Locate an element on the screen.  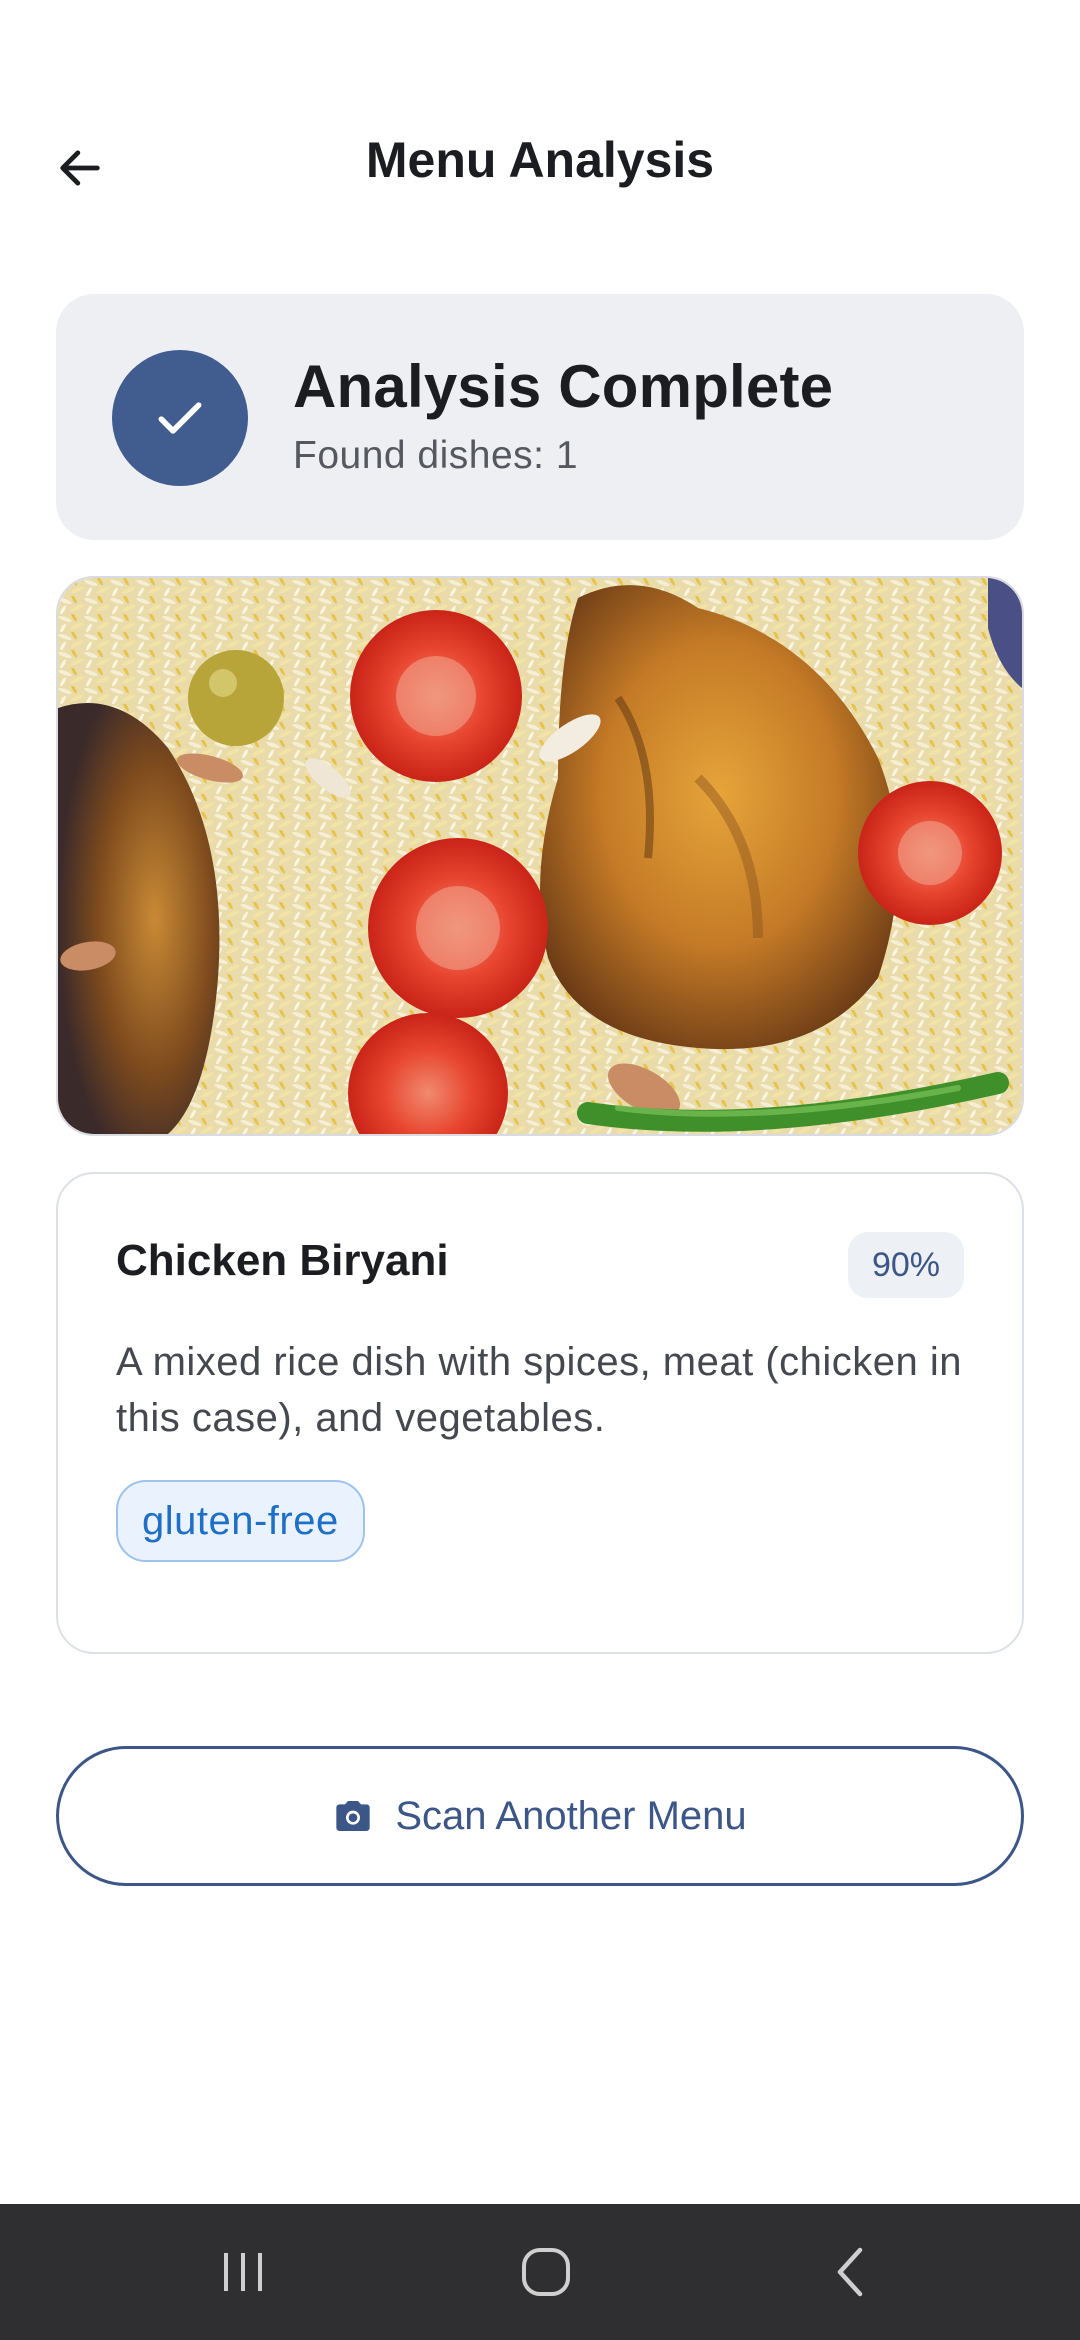
recents-button is located at coordinates (243, 2272).